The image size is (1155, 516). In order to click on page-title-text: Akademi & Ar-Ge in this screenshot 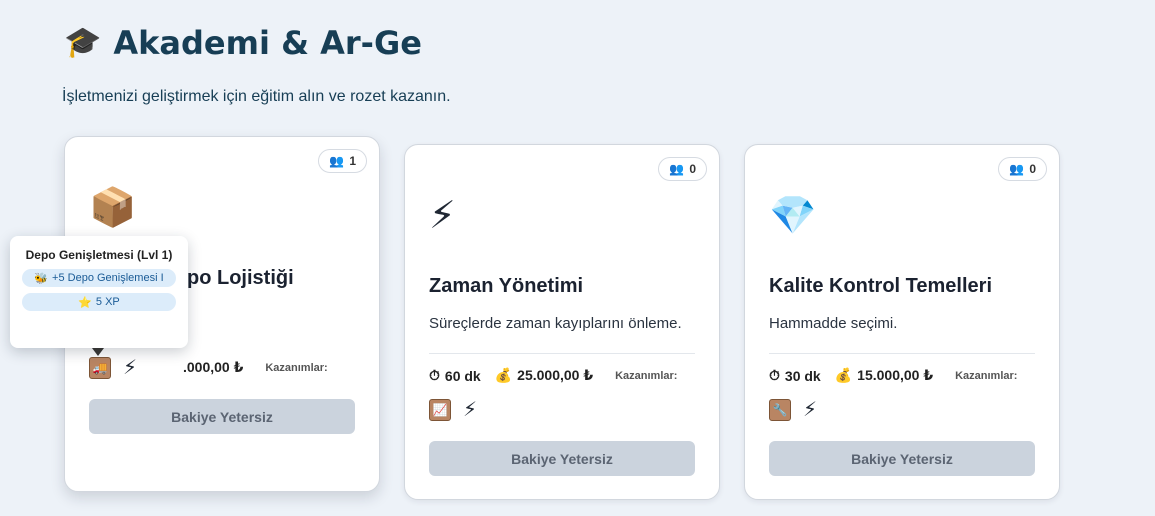, I will do `click(267, 43)`.